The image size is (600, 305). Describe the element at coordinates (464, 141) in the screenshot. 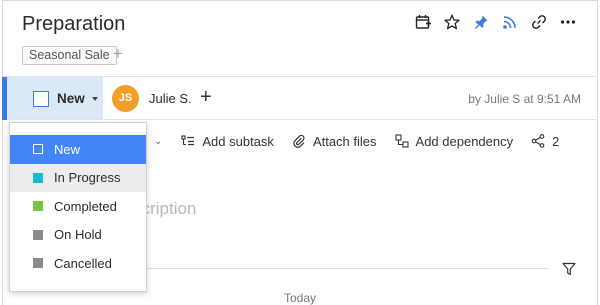

I see `add-dependency-label: Add dependency` at that location.